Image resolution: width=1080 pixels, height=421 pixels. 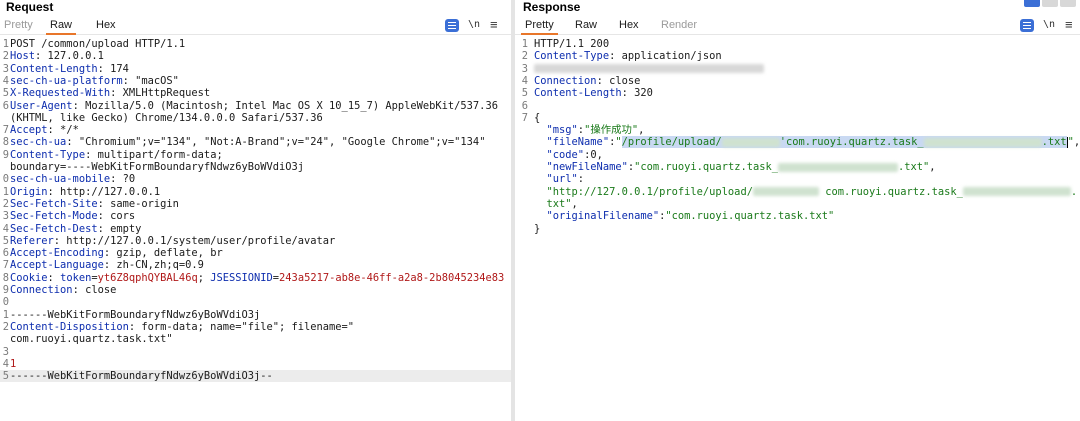 I want to click on code-line: "msg":"操作成功",, so click(x=797, y=130).